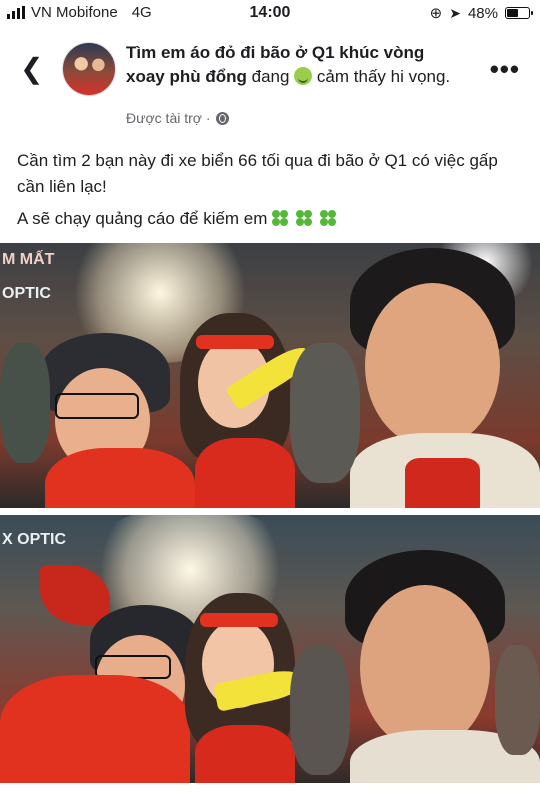  Describe the element at coordinates (513, 13) in the screenshot. I see `battery-level-fill` at that location.